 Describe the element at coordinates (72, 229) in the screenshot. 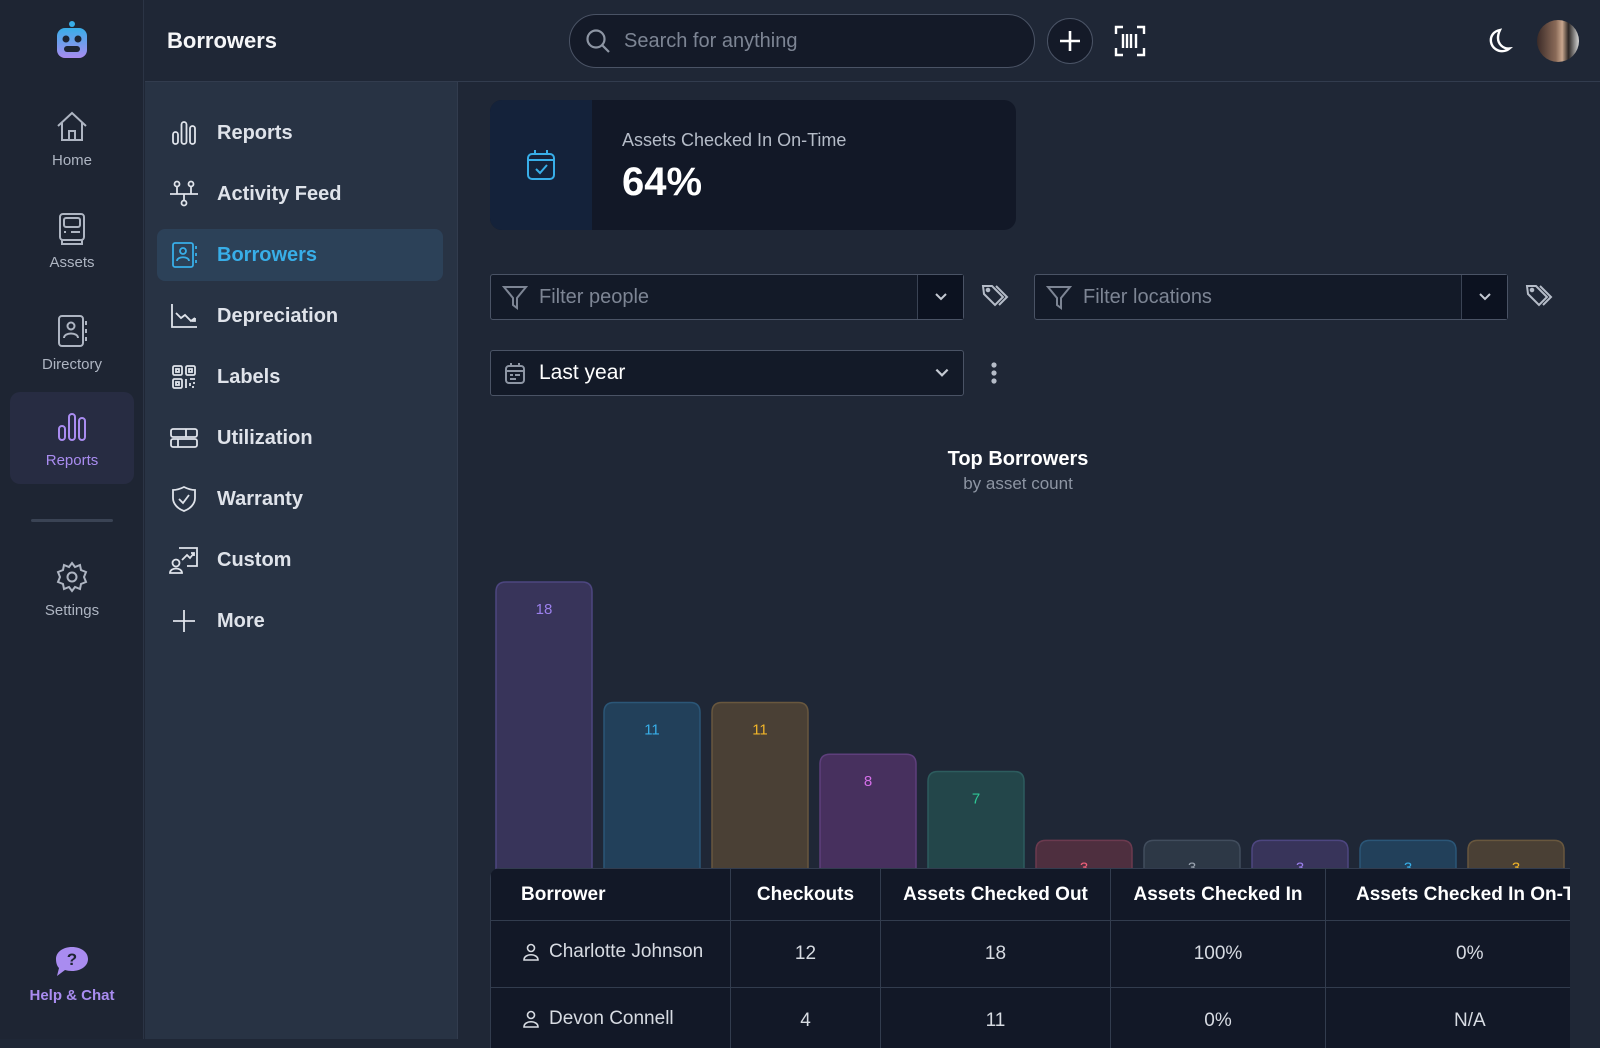

I see `assets-icon` at that location.